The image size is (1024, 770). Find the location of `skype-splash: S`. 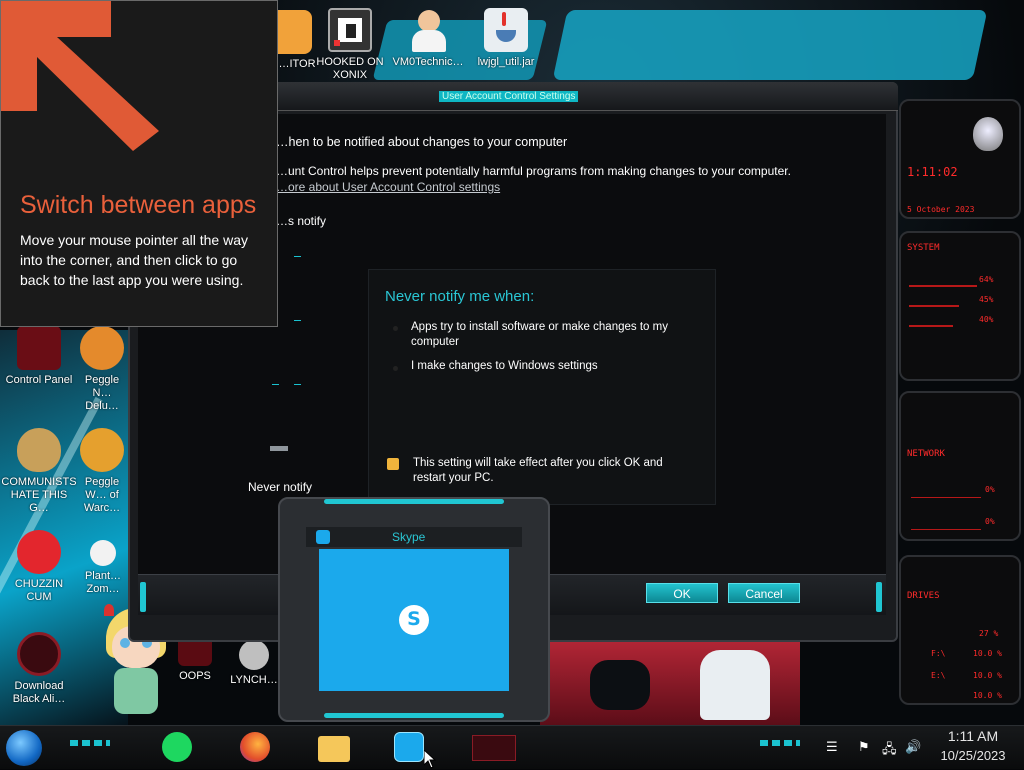

skype-splash: S is located at coordinates (414, 620).